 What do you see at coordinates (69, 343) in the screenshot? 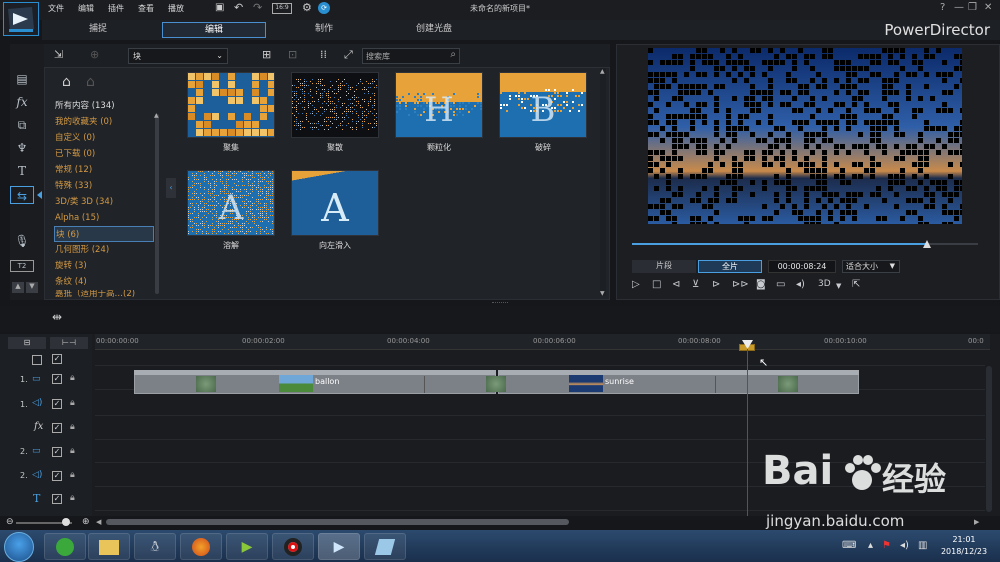
I see `storyboard-view-button: ⊢⊣` at bounding box center [69, 343].